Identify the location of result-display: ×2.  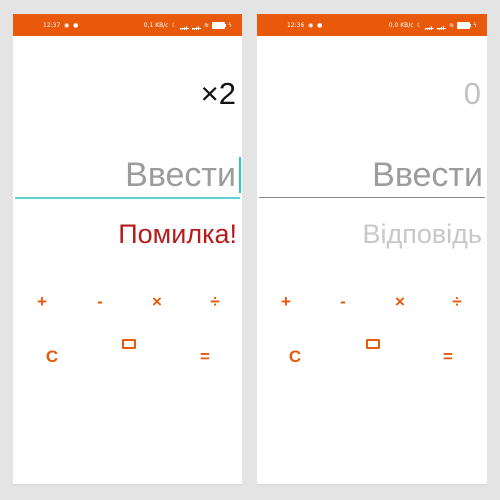
(218, 93).